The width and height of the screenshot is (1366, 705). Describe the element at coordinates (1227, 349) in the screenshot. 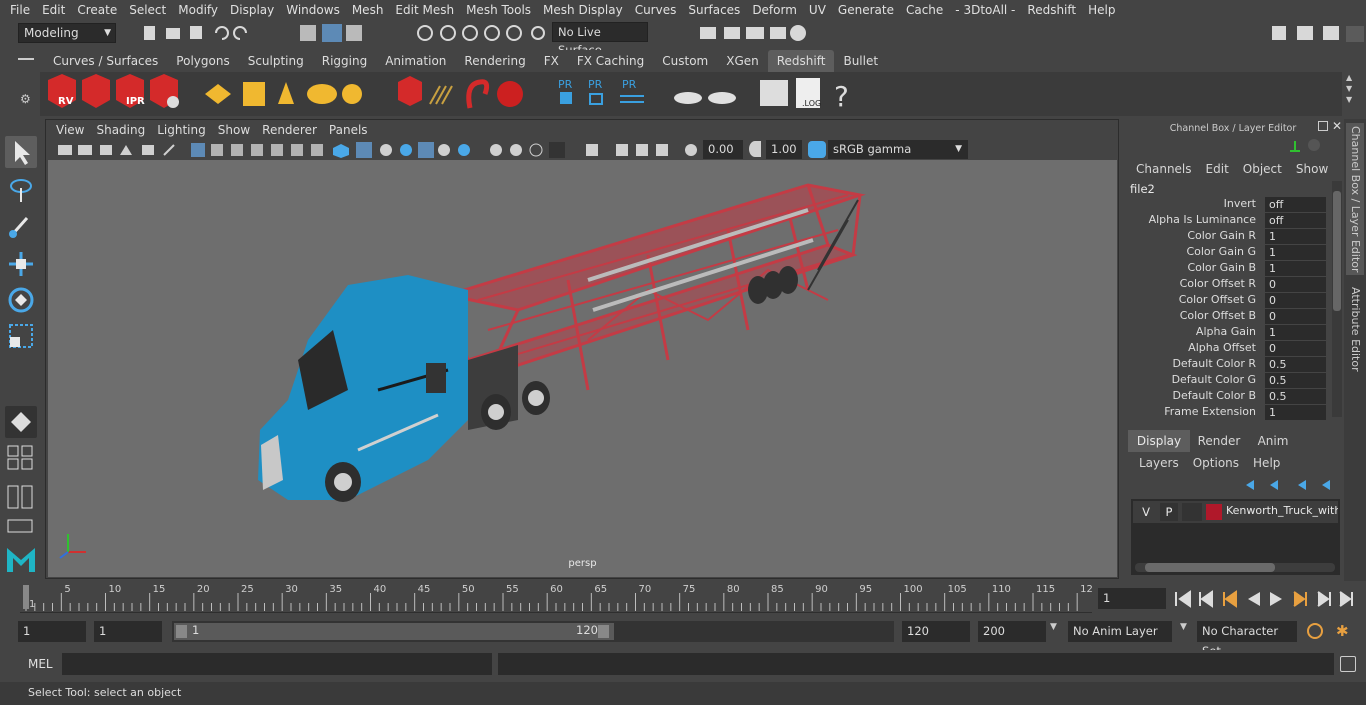

I see `attr-row: Alpha Offset 0` at that location.